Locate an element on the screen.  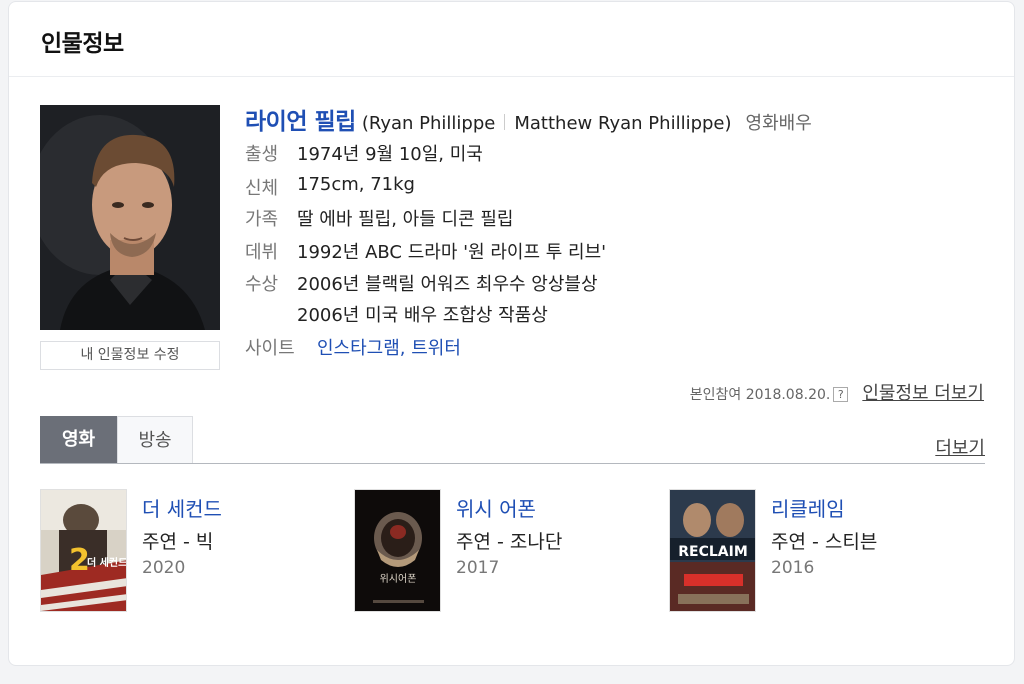
debut-value: 1992년 ABC 드라마 '원 라이프 투 리브' is located at coordinates (452, 252).